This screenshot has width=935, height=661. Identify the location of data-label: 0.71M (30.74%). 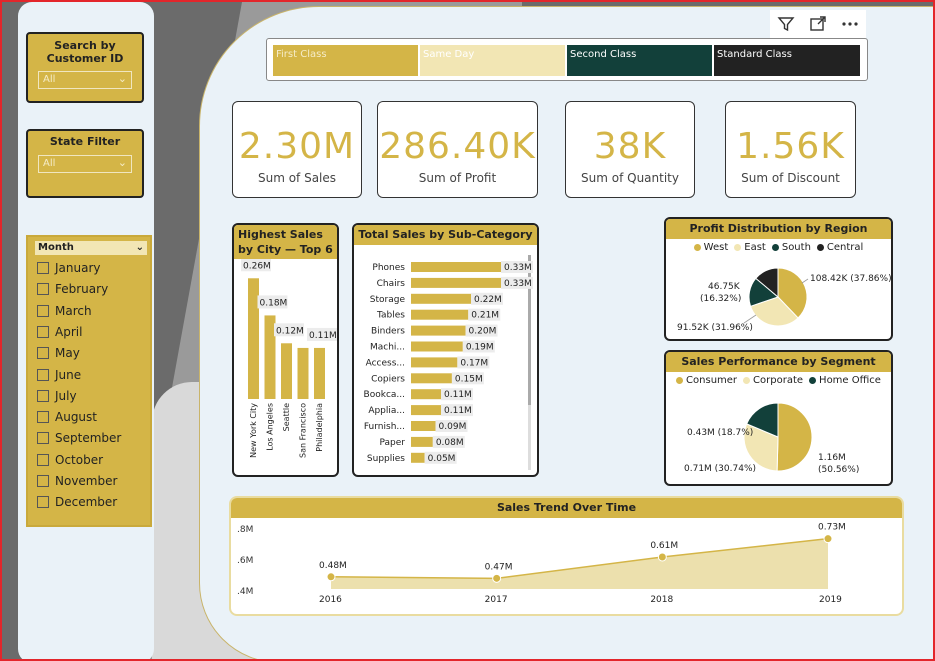
(720, 469).